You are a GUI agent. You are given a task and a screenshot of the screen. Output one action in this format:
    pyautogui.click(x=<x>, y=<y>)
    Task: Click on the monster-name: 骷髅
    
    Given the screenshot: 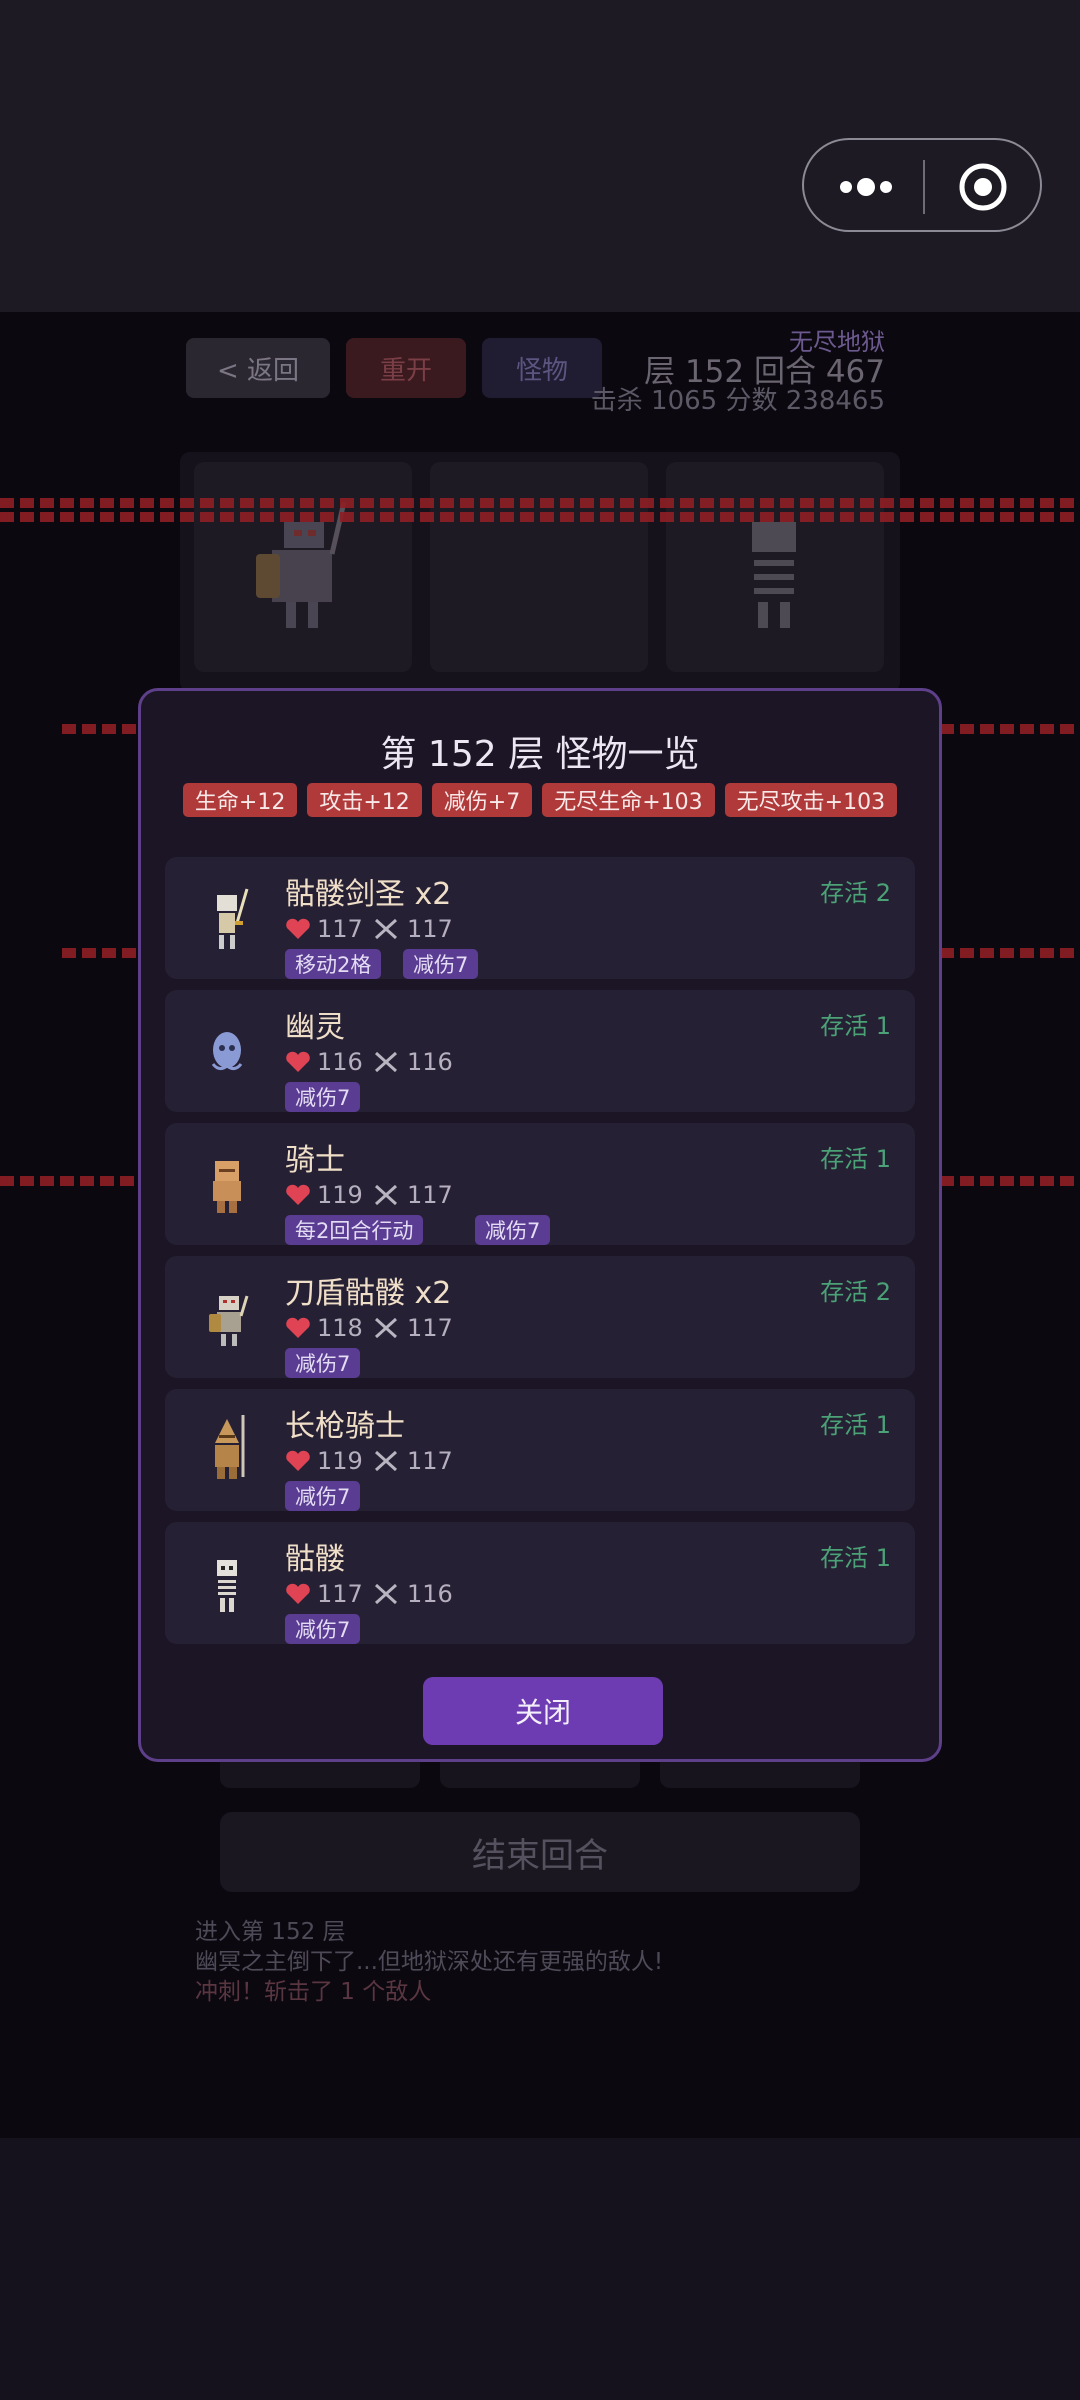 What is the action you would take?
    pyautogui.click(x=315, y=1559)
    